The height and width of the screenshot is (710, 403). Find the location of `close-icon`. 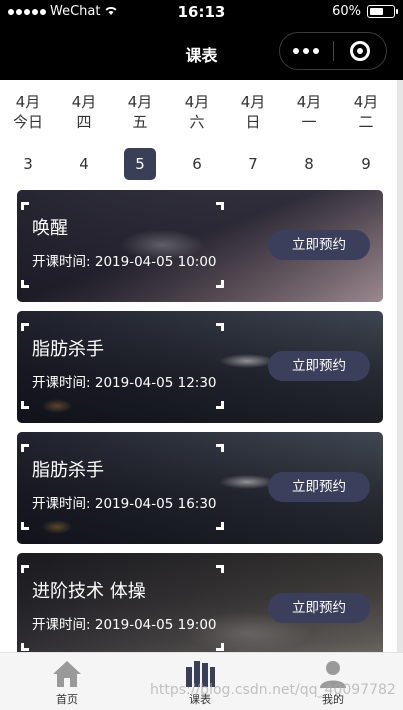

close-icon is located at coordinates (359, 51).